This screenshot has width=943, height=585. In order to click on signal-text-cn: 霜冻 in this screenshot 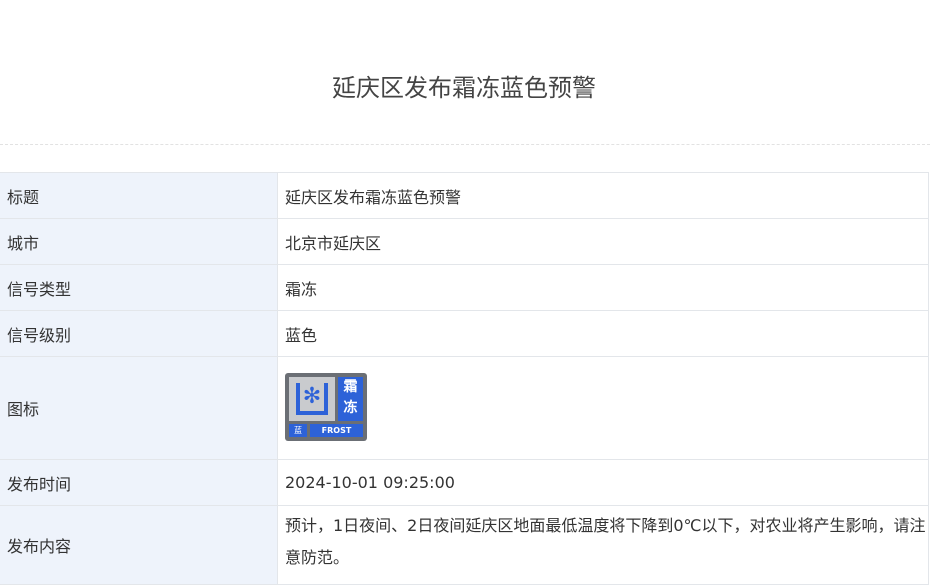, I will do `click(350, 399)`.